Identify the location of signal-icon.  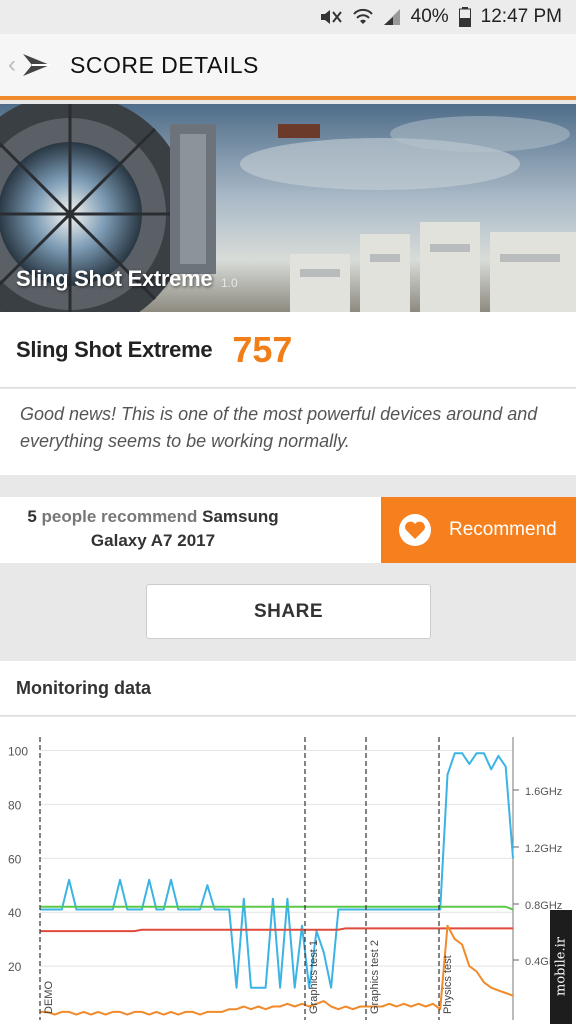
(391, 17).